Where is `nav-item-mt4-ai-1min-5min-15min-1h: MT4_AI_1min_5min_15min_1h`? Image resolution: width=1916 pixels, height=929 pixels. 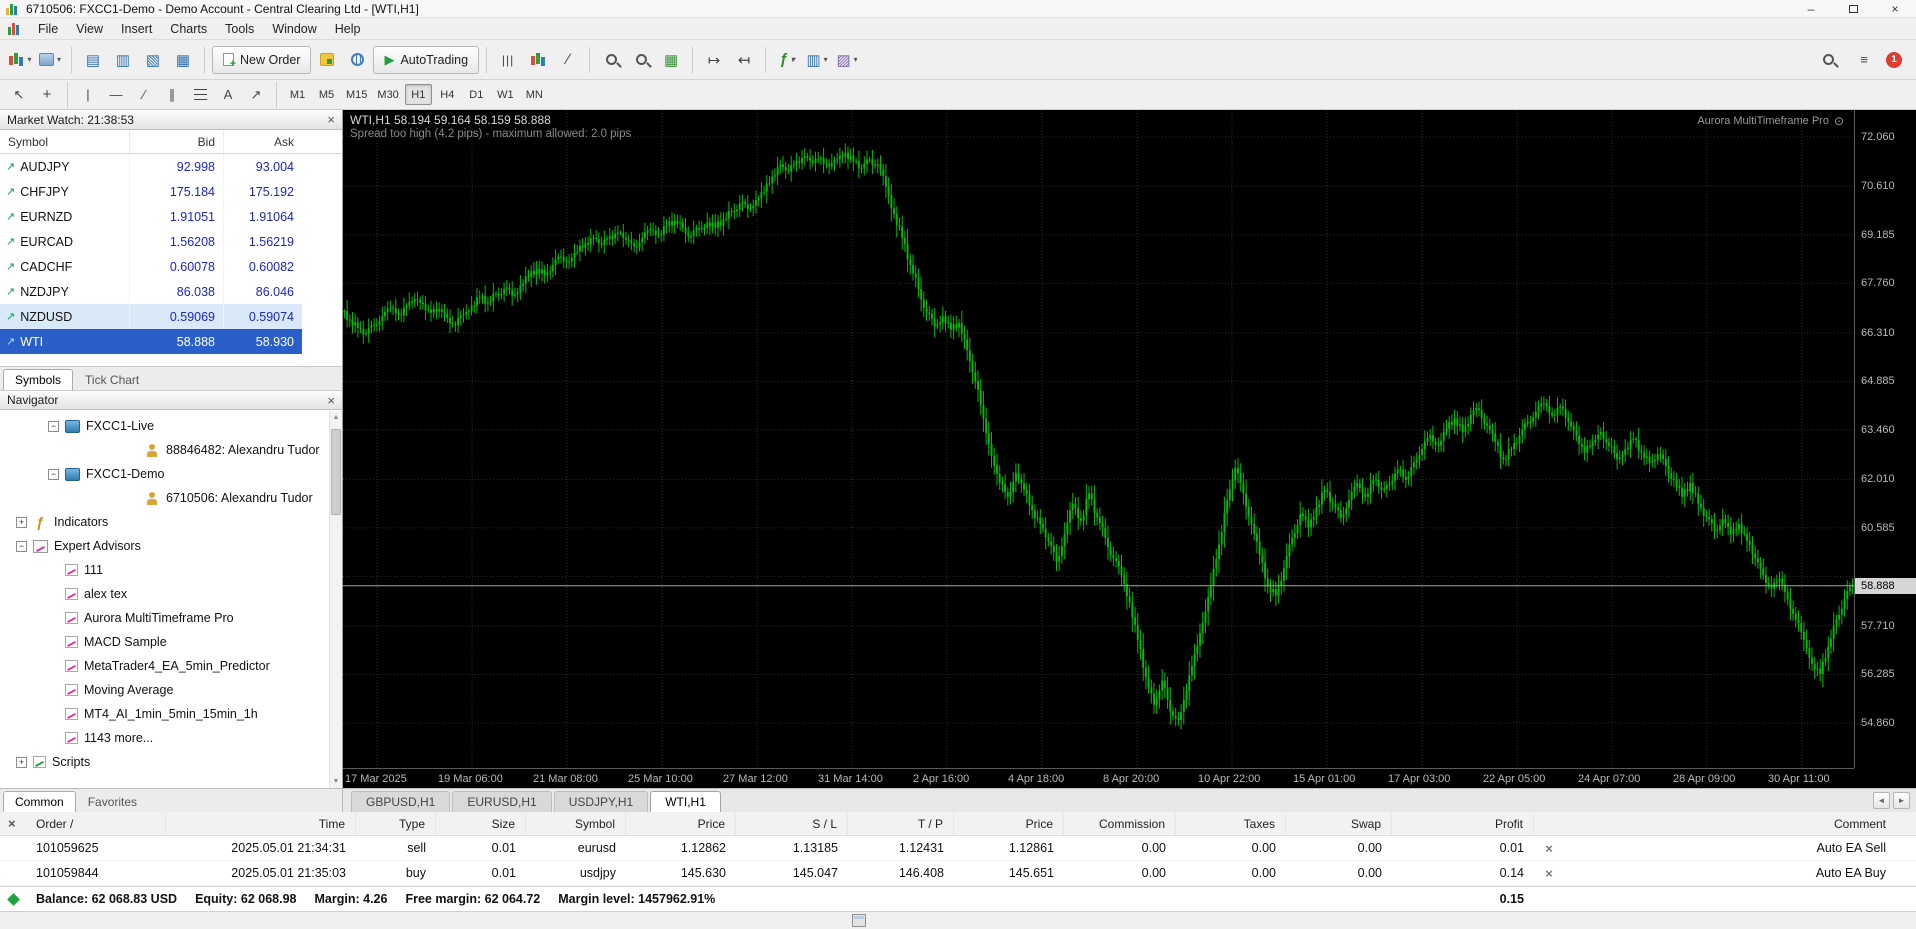 nav-item-mt4-ai-1min-5min-15min-1h: MT4_AI_1min_5min_15min_1h is located at coordinates (171, 714).